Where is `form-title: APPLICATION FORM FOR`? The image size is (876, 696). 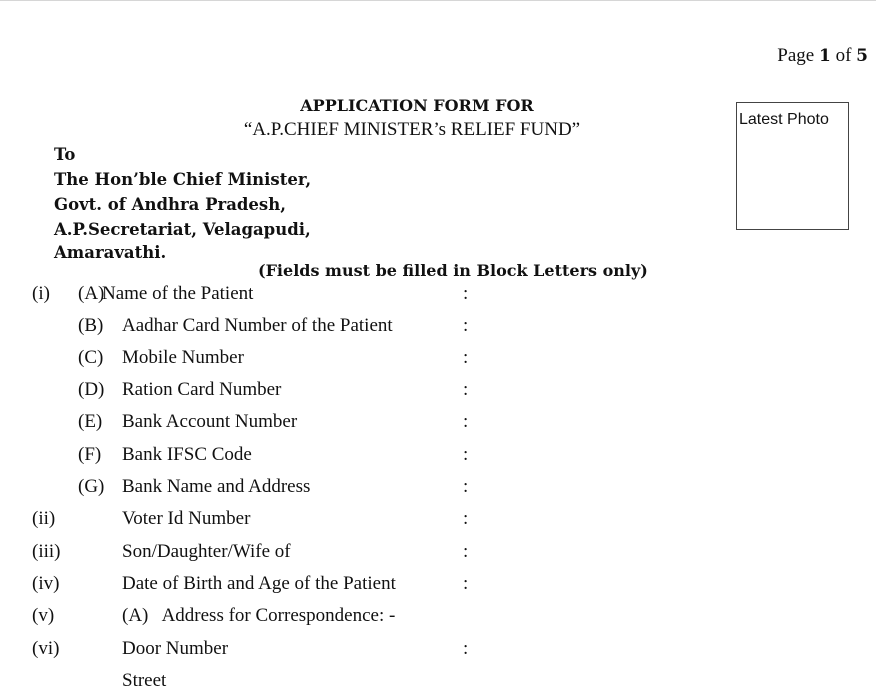
form-title: APPLICATION FORM FOR is located at coordinates (417, 105).